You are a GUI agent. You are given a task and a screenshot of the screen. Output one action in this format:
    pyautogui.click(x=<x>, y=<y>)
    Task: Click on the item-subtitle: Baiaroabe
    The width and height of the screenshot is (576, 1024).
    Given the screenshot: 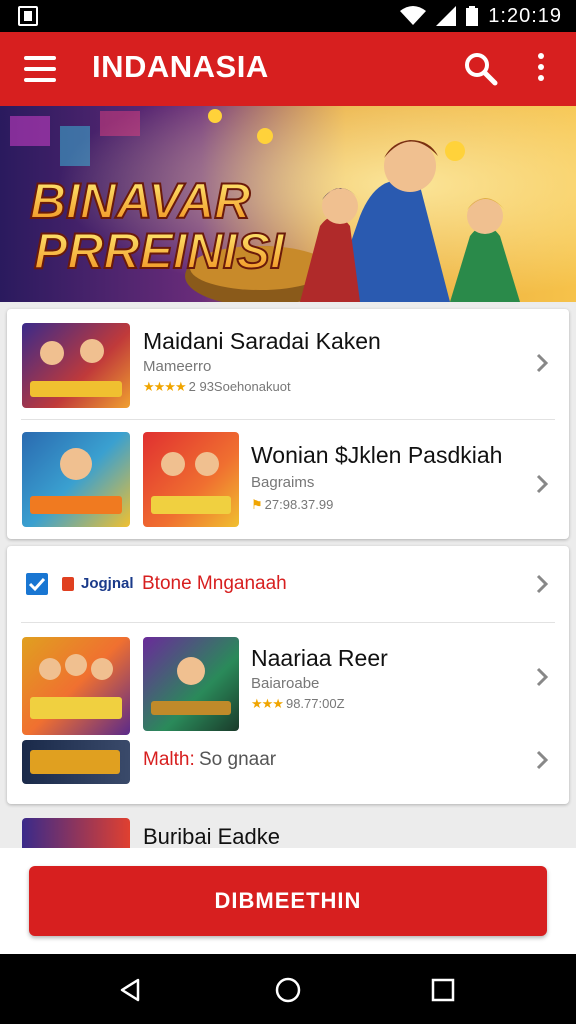 What is the action you would take?
    pyautogui.click(x=285, y=683)
    